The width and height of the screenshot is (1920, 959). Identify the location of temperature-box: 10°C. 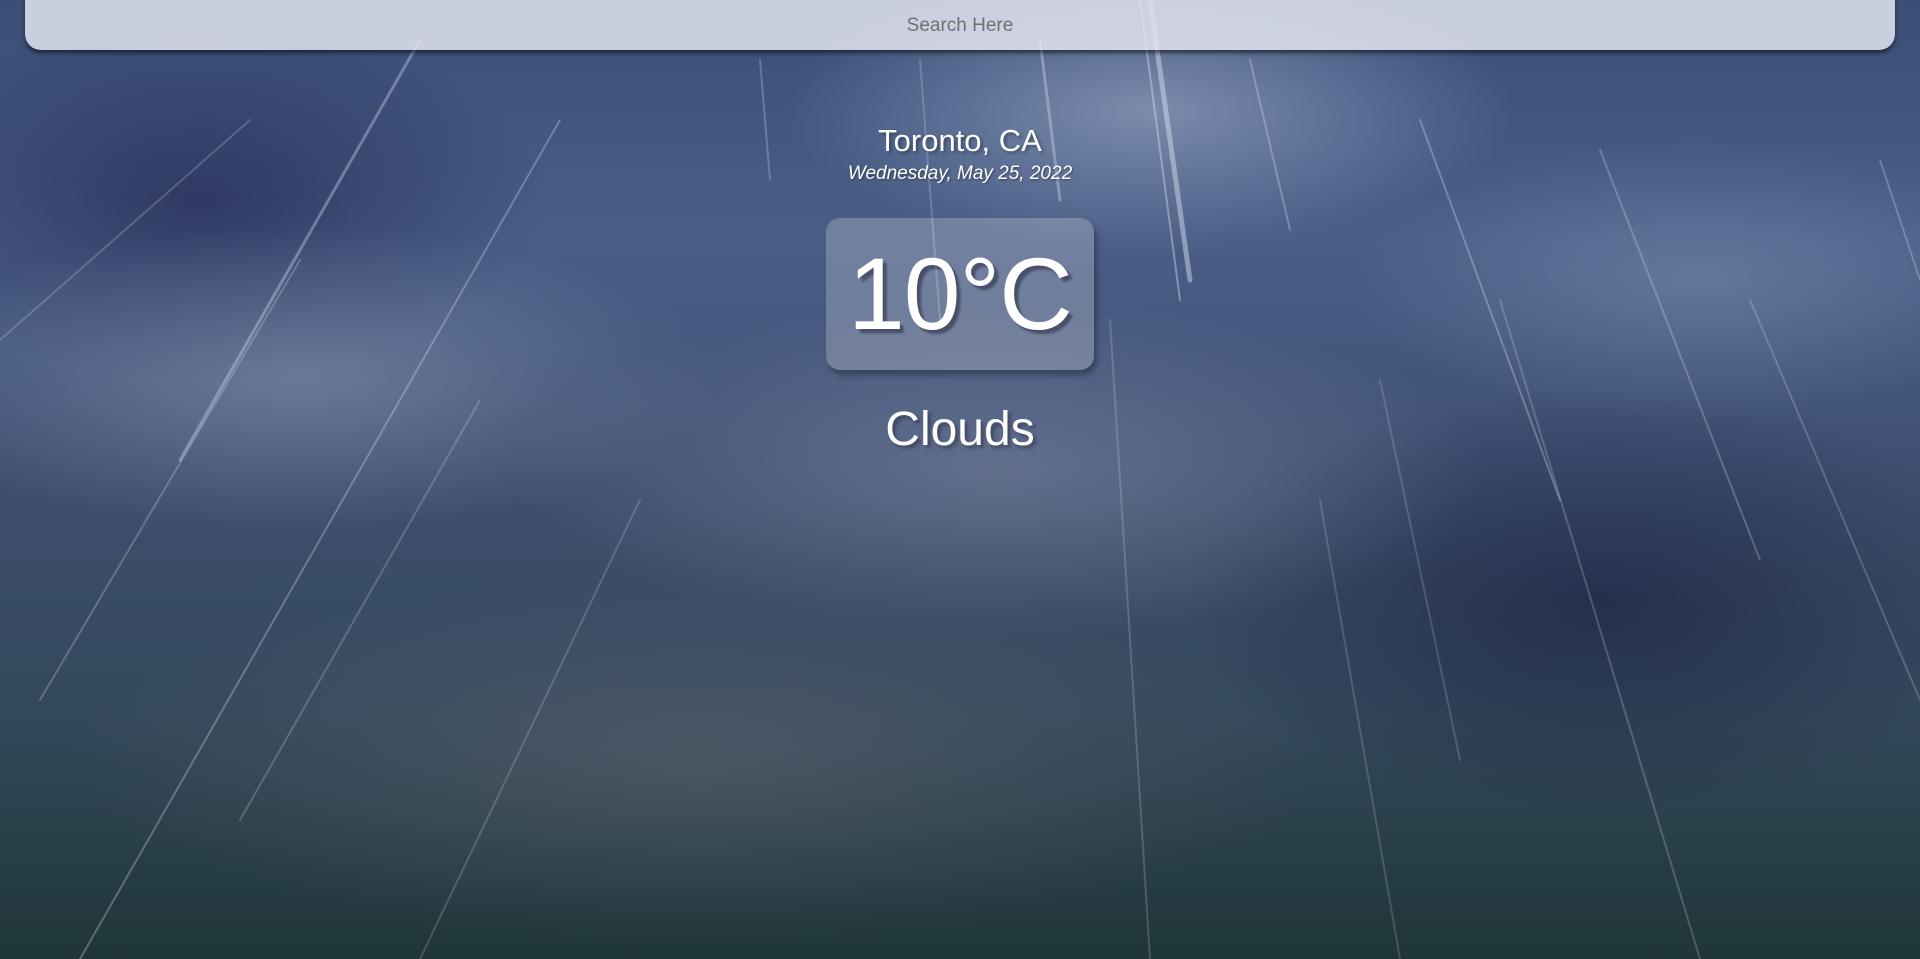
(960, 294).